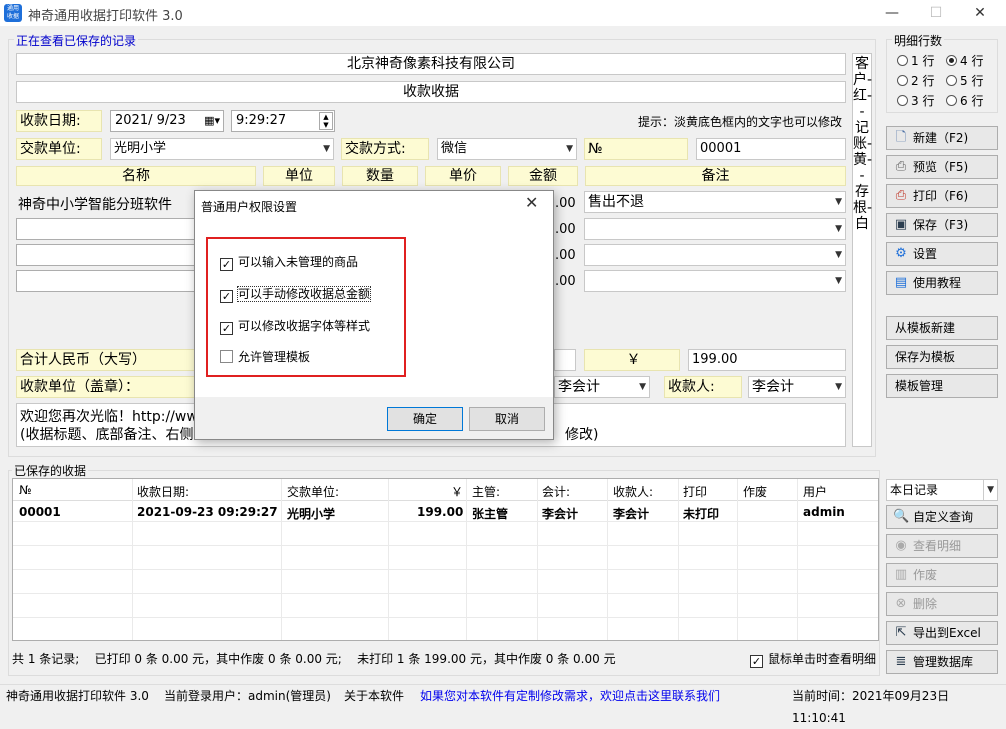 The width and height of the screenshot is (1006, 729). I want to click on spinner-icon: ▲ ▼, so click(326, 121).